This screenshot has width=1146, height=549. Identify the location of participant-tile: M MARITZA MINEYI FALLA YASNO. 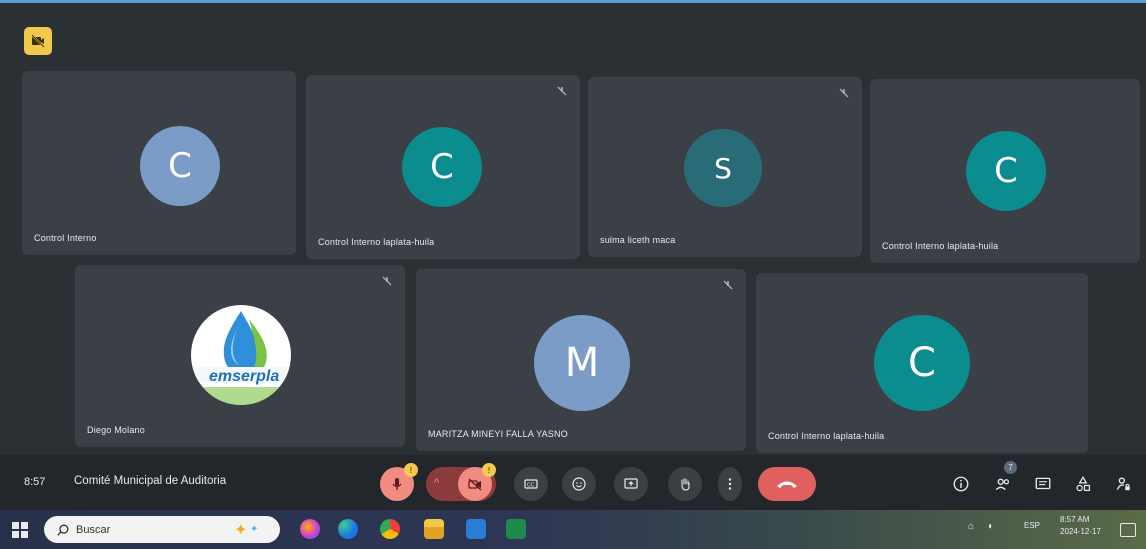
(581, 360).